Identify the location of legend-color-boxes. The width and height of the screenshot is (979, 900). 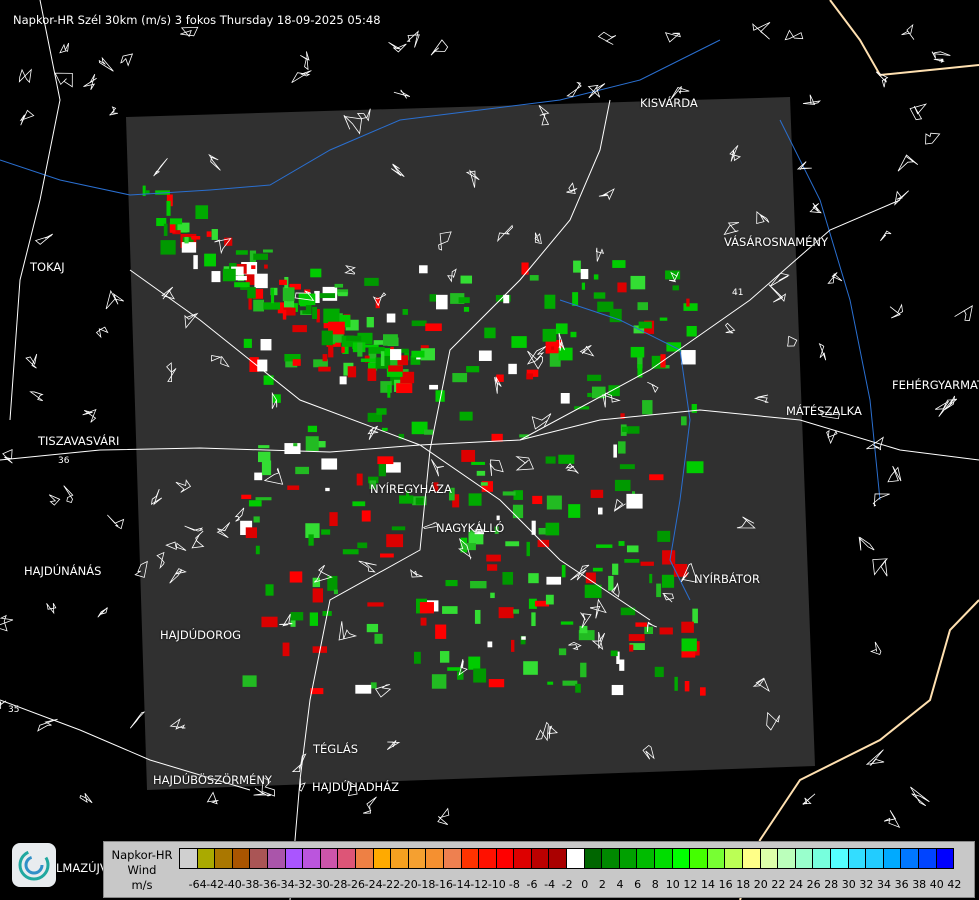
(567, 858).